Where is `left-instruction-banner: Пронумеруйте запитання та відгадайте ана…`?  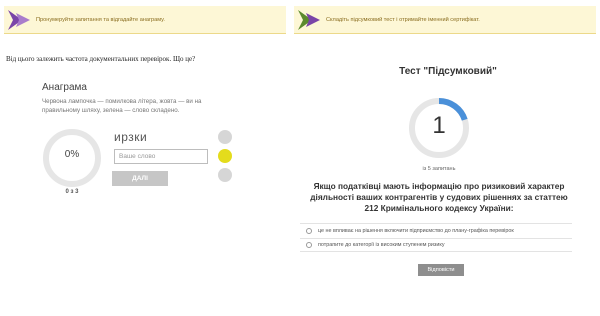 left-instruction-banner: Пронумеруйте запитання та відгадайте ана… is located at coordinates (145, 20).